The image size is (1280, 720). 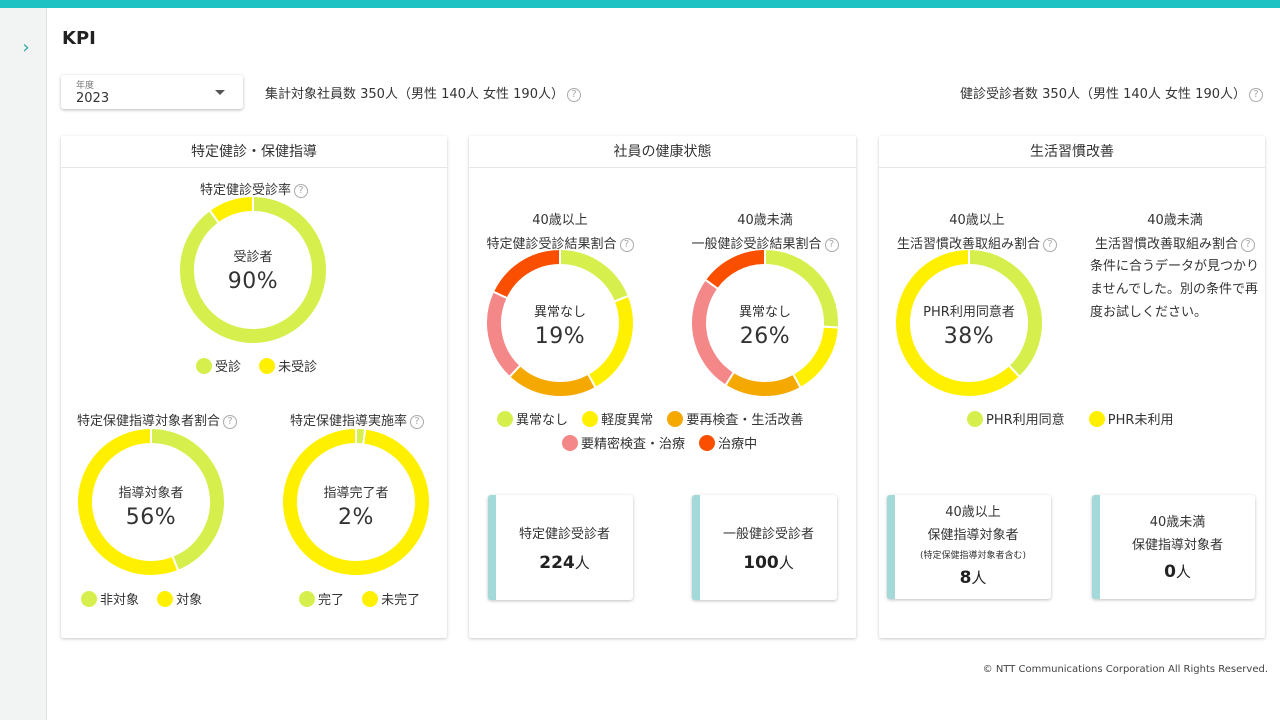 What do you see at coordinates (152, 92) in the screenshot?
I see `year-select: 年度 2023` at bounding box center [152, 92].